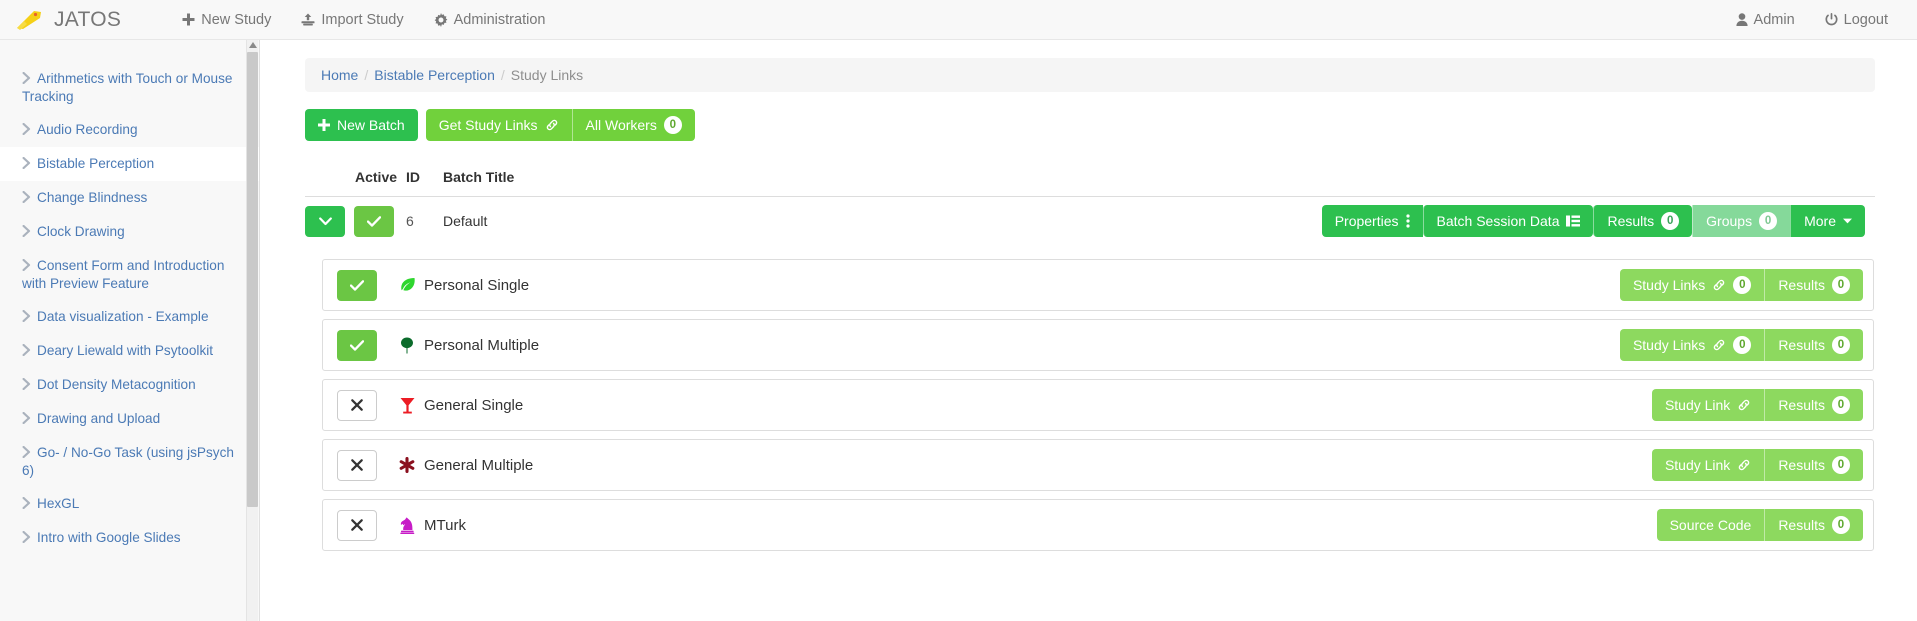 Image resolution: width=1917 pixels, height=621 pixels. I want to click on column-header-id: ID, so click(413, 177).